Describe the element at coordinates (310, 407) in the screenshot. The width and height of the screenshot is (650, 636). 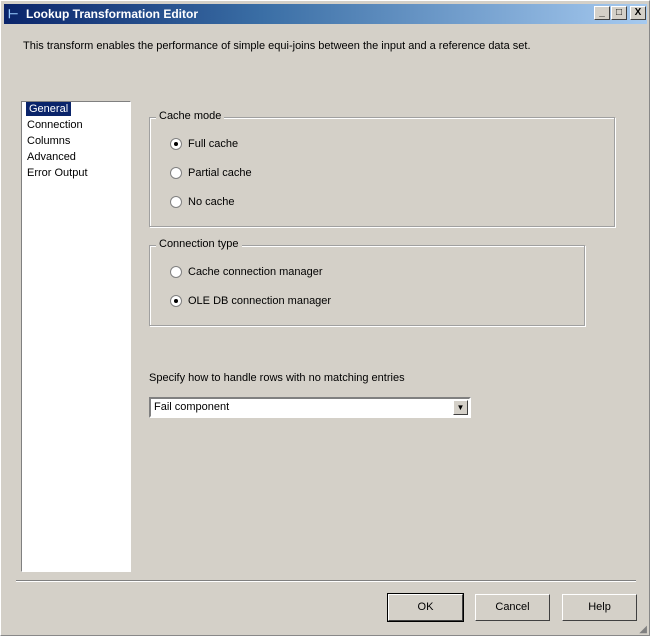
I see `no-match-select: Fail component ▼` at that location.